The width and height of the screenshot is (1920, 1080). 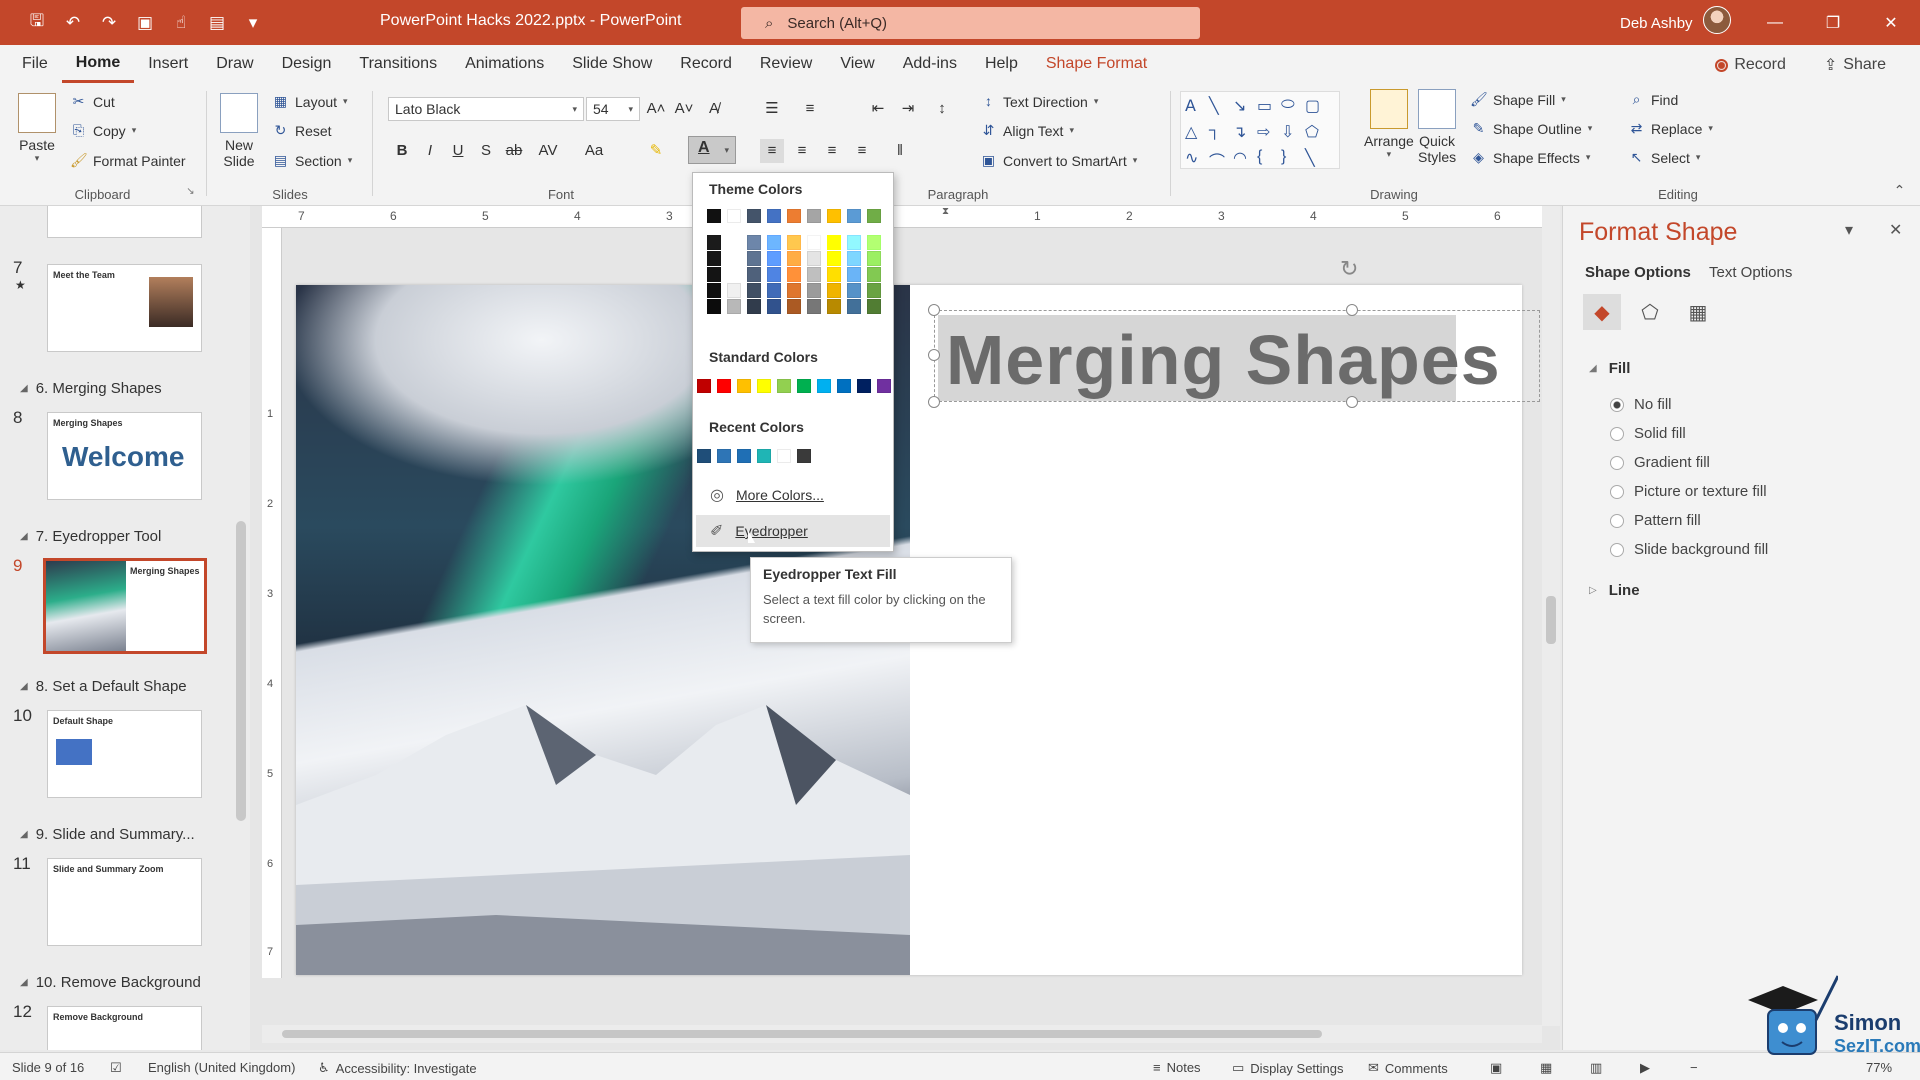 I want to click on accessibility-button: ♿ Accessibility: Investigate, so click(x=397, y=1068).